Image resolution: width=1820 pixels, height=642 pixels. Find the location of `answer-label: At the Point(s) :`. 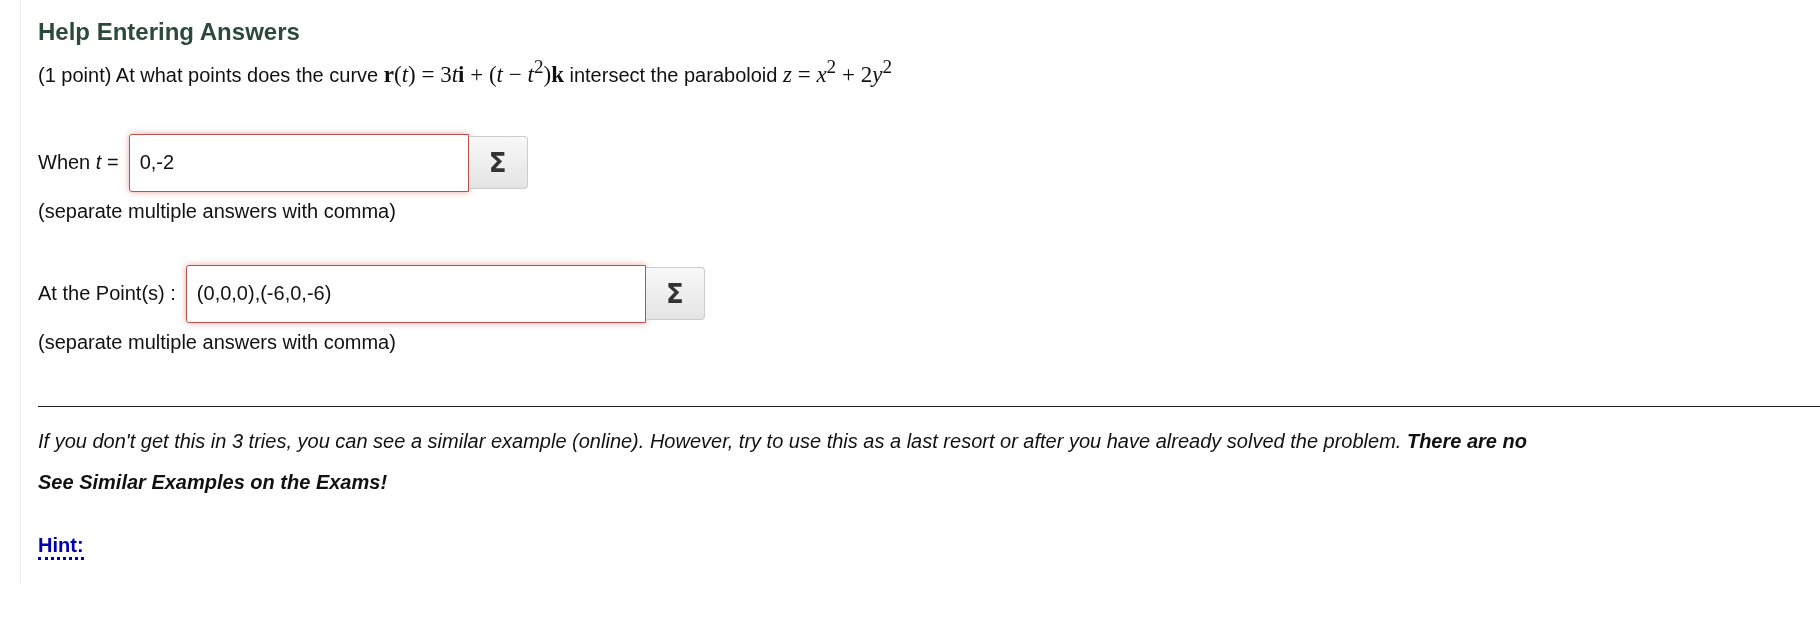

answer-label: At the Point(s) : is located at coordinates (107, 294).